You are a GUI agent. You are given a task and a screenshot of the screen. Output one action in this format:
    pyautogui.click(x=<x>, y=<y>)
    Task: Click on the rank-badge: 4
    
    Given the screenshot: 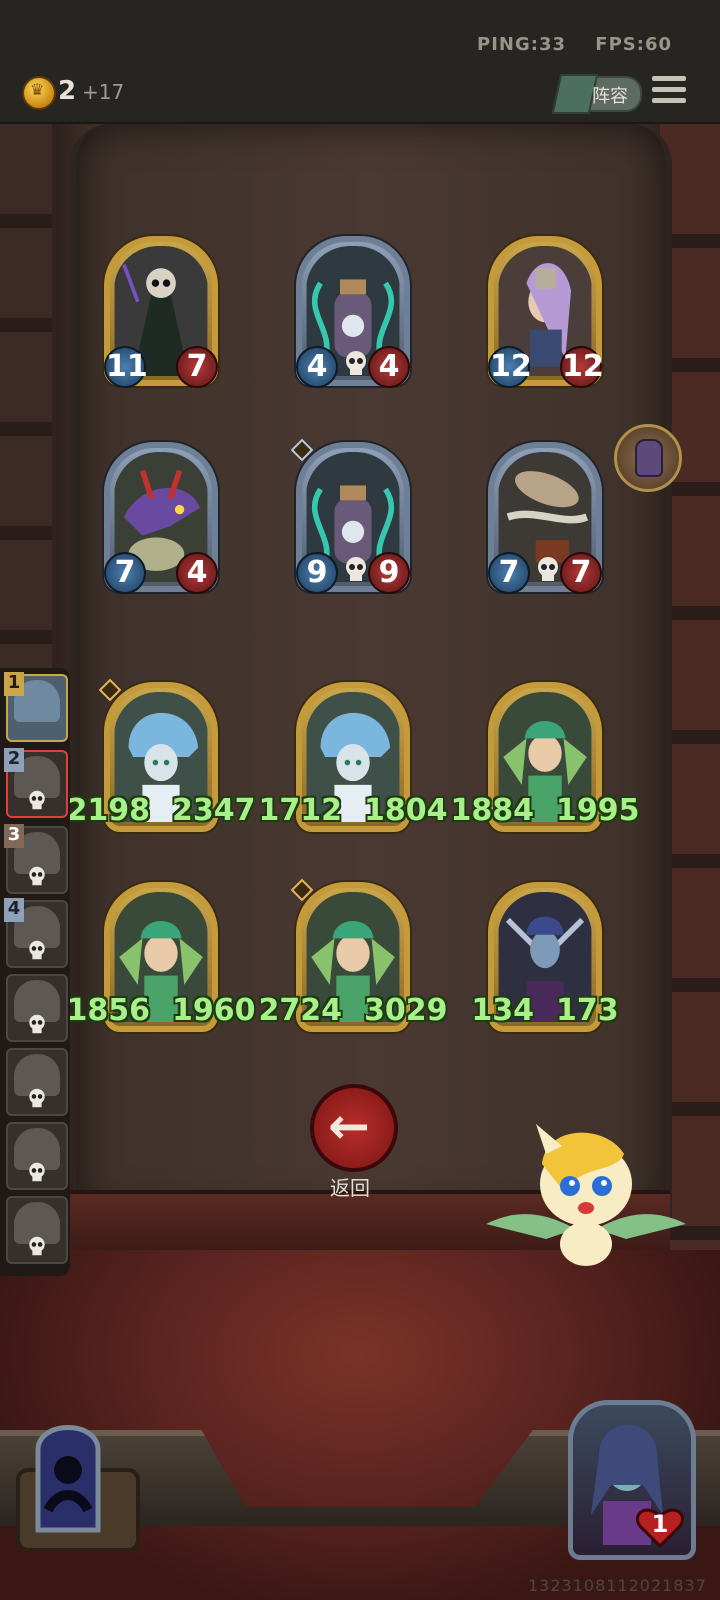 What is the action you would take?
    pyautogui.click(x=14, y=910)
    